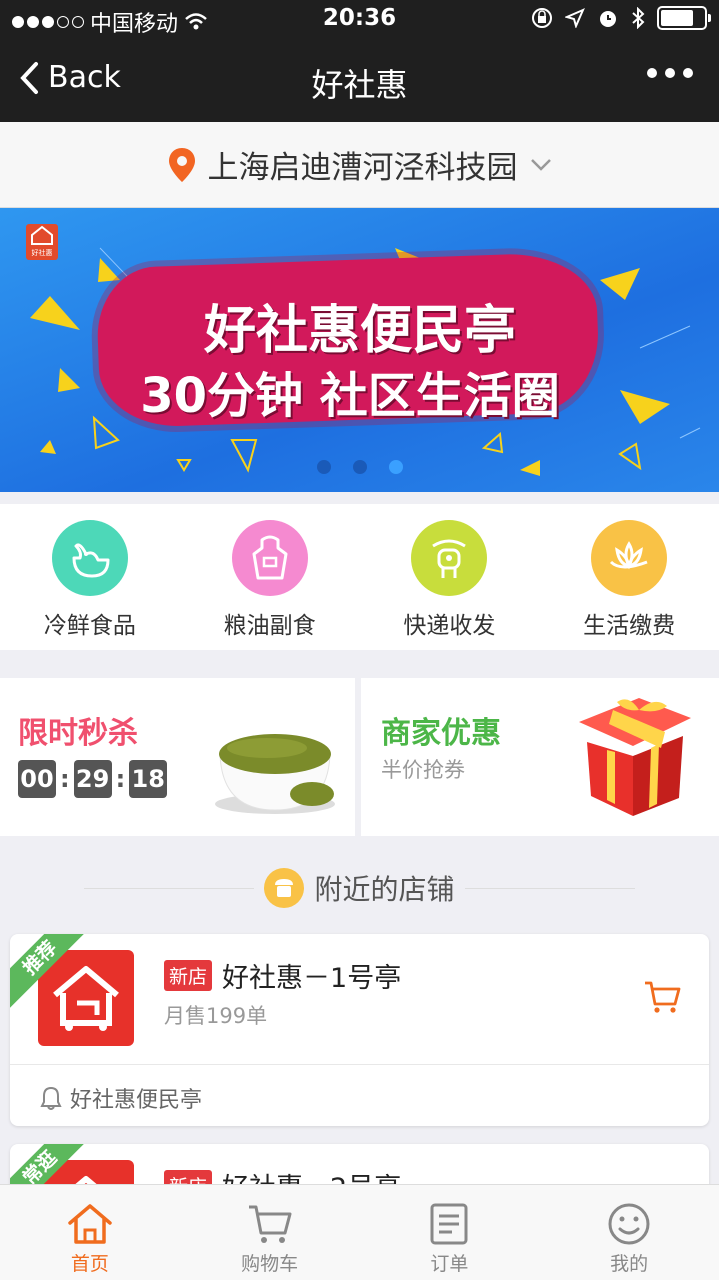  I want to click on banner-headline: 好社惠便民亭, so click(359, 331).